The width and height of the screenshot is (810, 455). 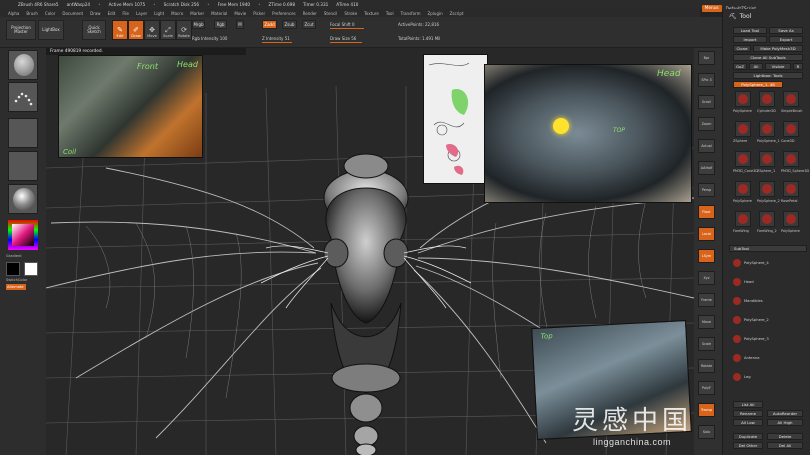 What do you see at coordinates (411, 13) in the screenshot?
I see `menu-transform: Transform` at bounding box center [411, 13].